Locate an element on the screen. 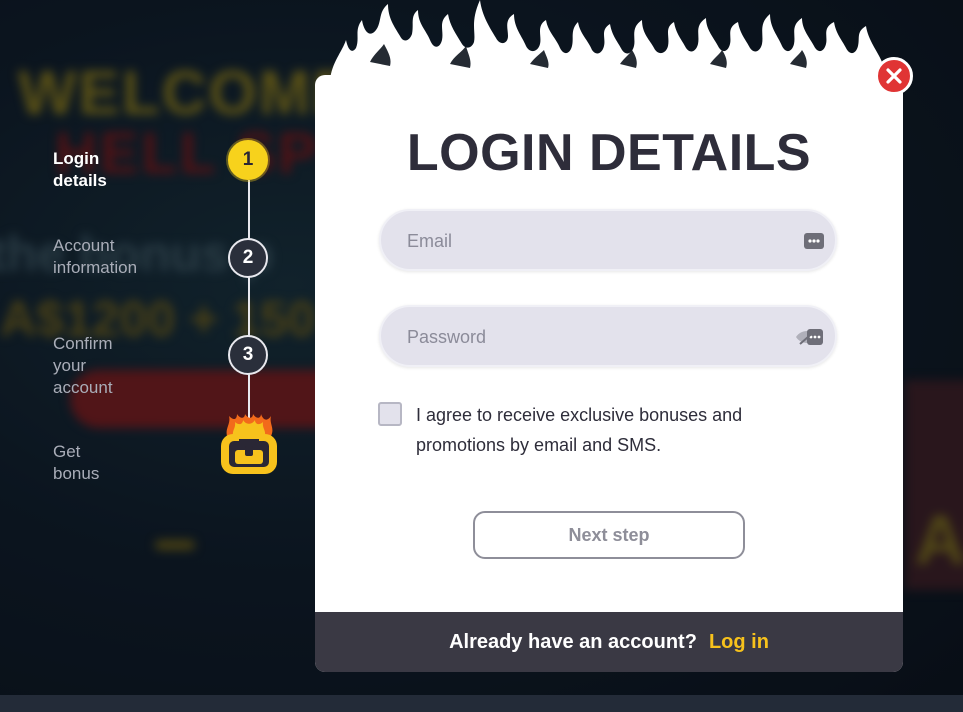  step-1-label: Login details is located at coordinates (80, 169).